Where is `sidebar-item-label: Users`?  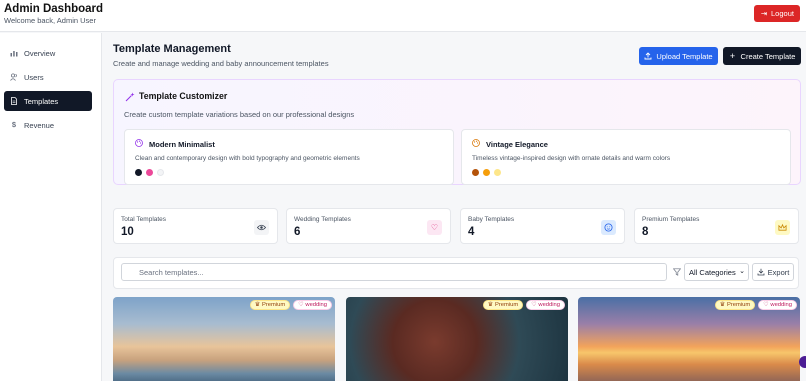
sidebar-item-label: Users is located at coordinates (34, 77).